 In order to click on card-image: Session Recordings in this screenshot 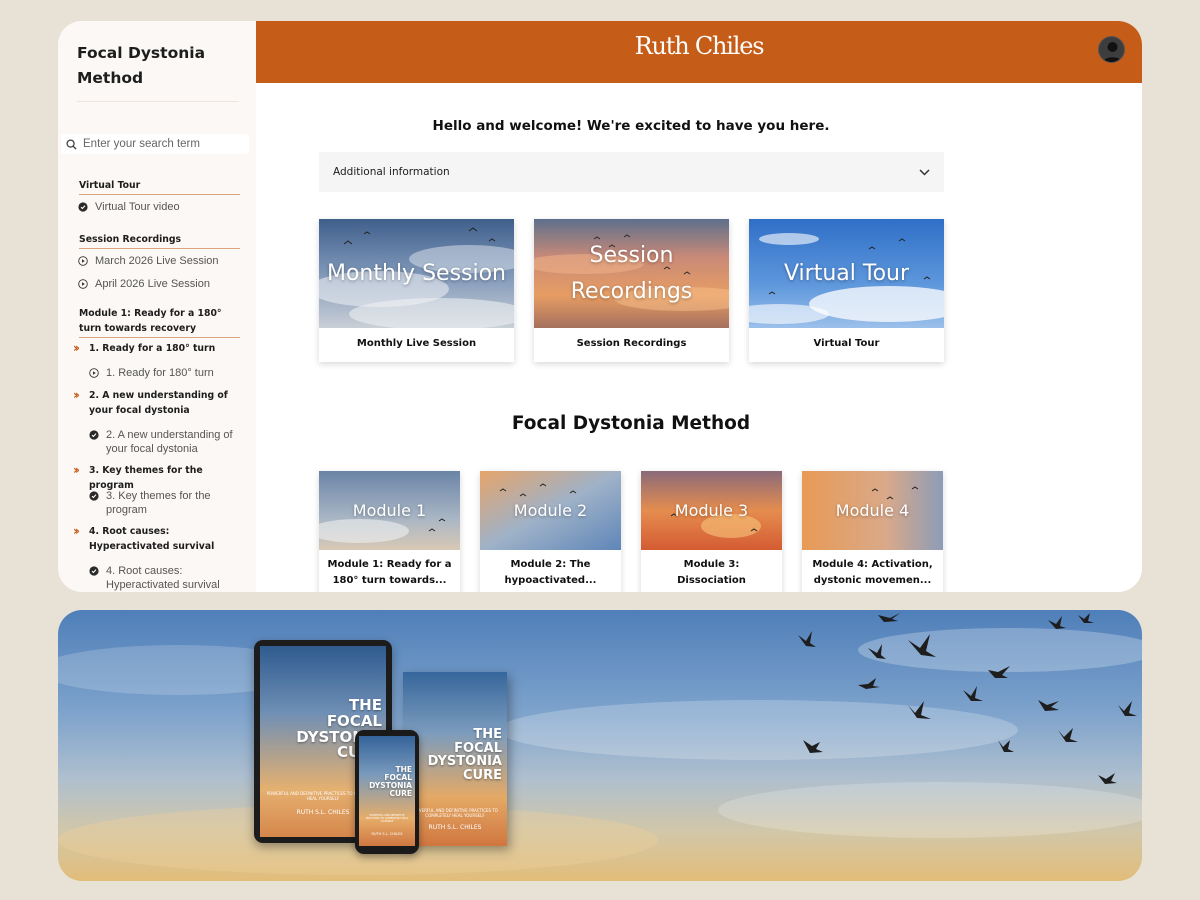, I will do `click(631, 273)`.